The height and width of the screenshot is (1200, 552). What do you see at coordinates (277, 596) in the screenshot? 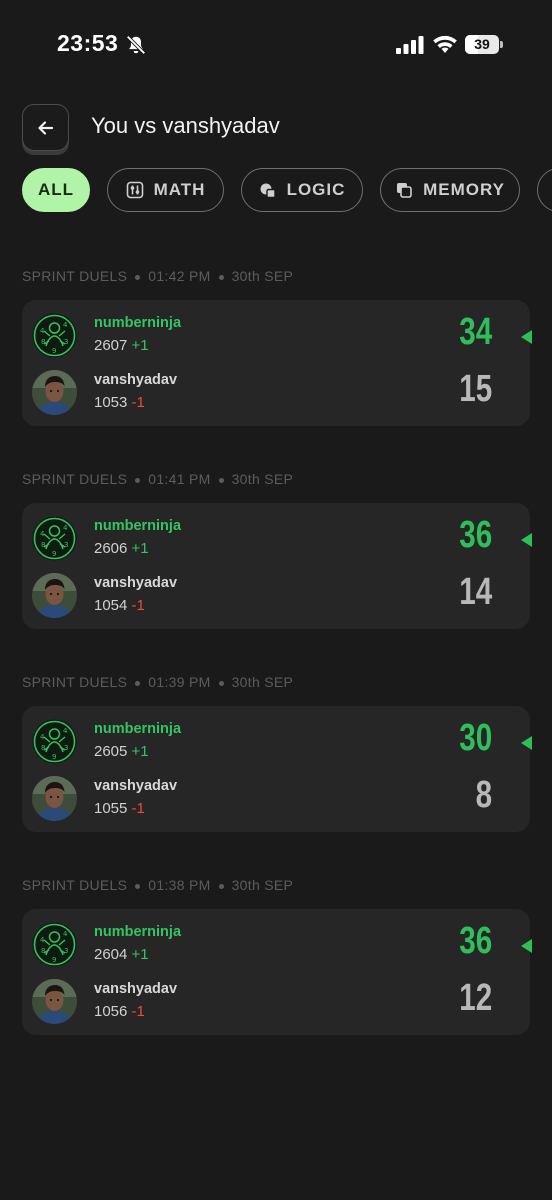
I see `player-row-opponent: vanshyadav 1054 -1 14` at bounding box center [277, 596].